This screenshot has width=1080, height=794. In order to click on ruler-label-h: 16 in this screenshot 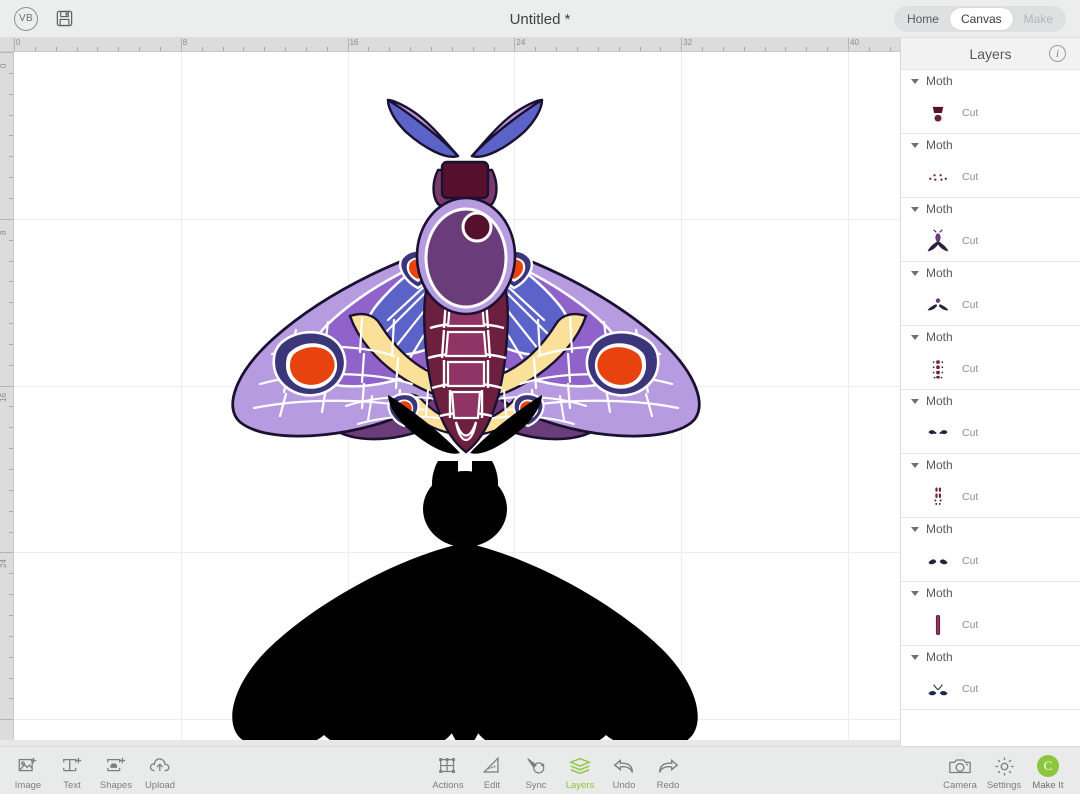, I will do `click(354, 42)`.